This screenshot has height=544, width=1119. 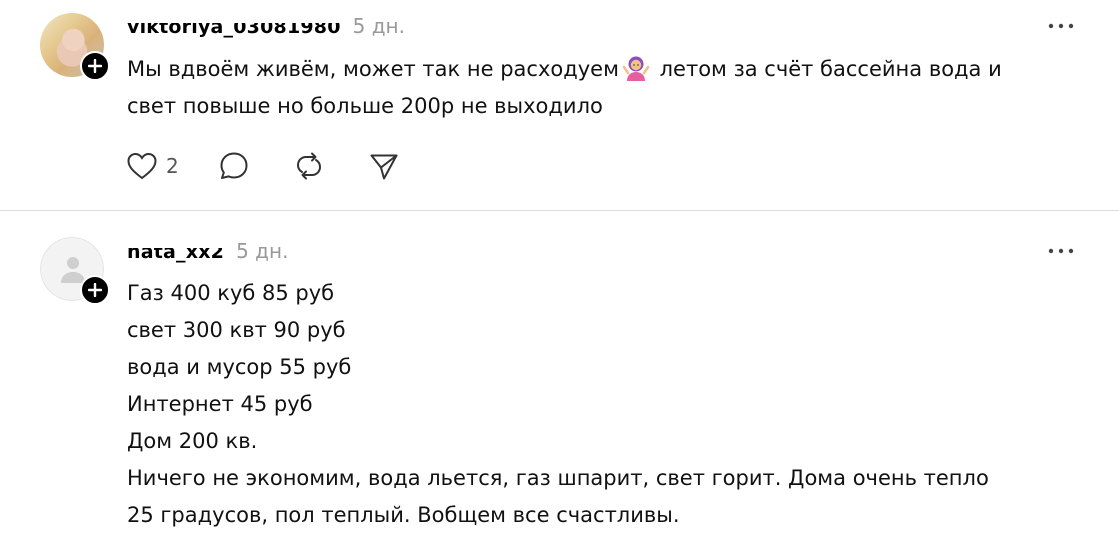 I want to click on send-icon, so click(x=384, y=167).